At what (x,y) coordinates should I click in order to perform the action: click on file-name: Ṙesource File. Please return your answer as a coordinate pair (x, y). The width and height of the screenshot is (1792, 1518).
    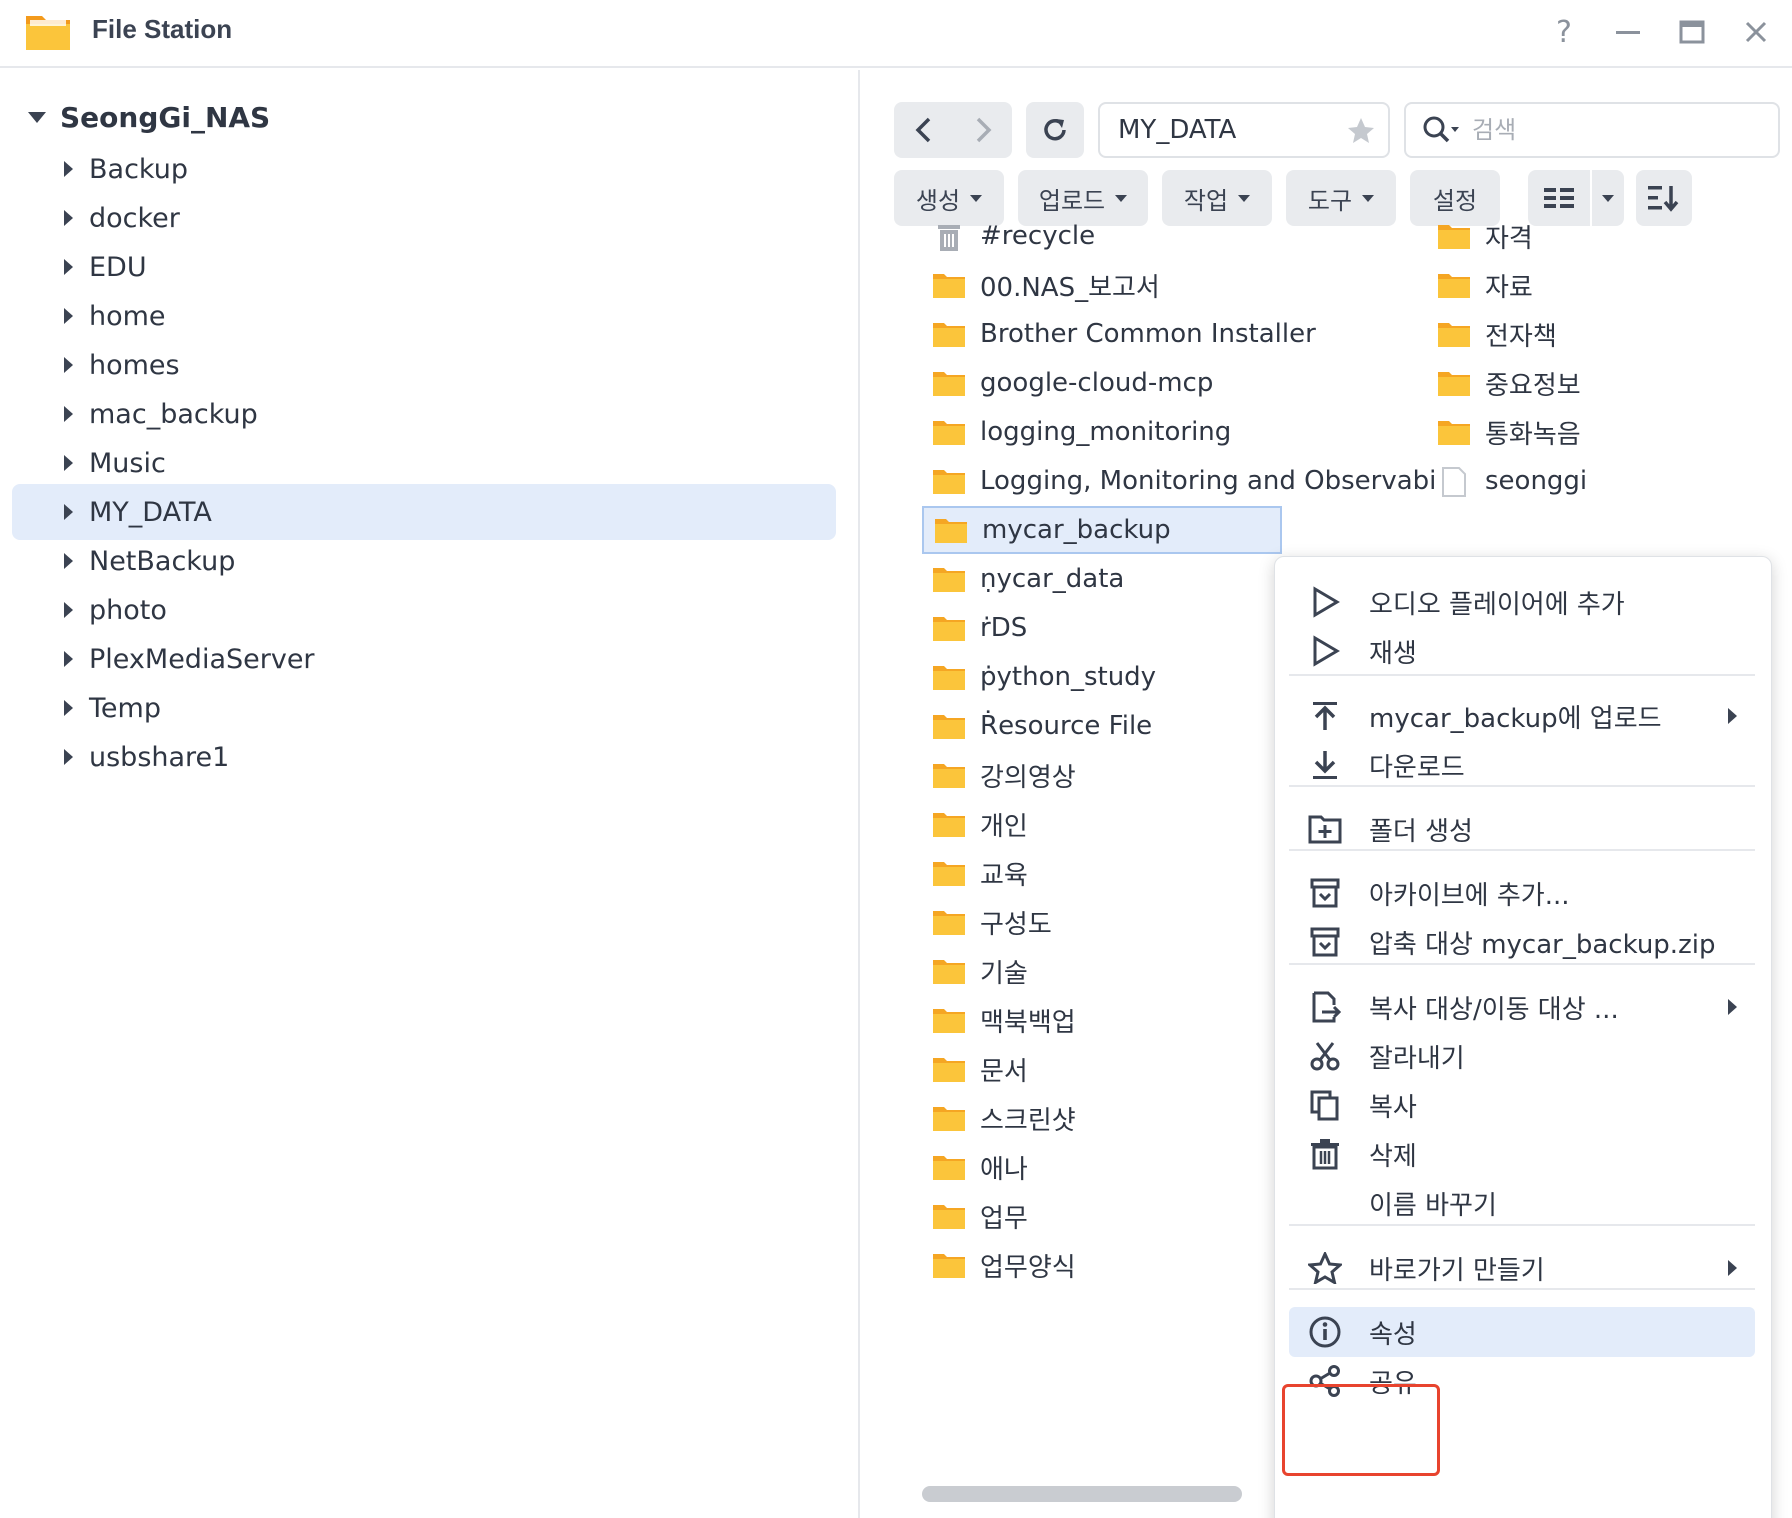
    Looking at the image, I should click on (1066, 726).